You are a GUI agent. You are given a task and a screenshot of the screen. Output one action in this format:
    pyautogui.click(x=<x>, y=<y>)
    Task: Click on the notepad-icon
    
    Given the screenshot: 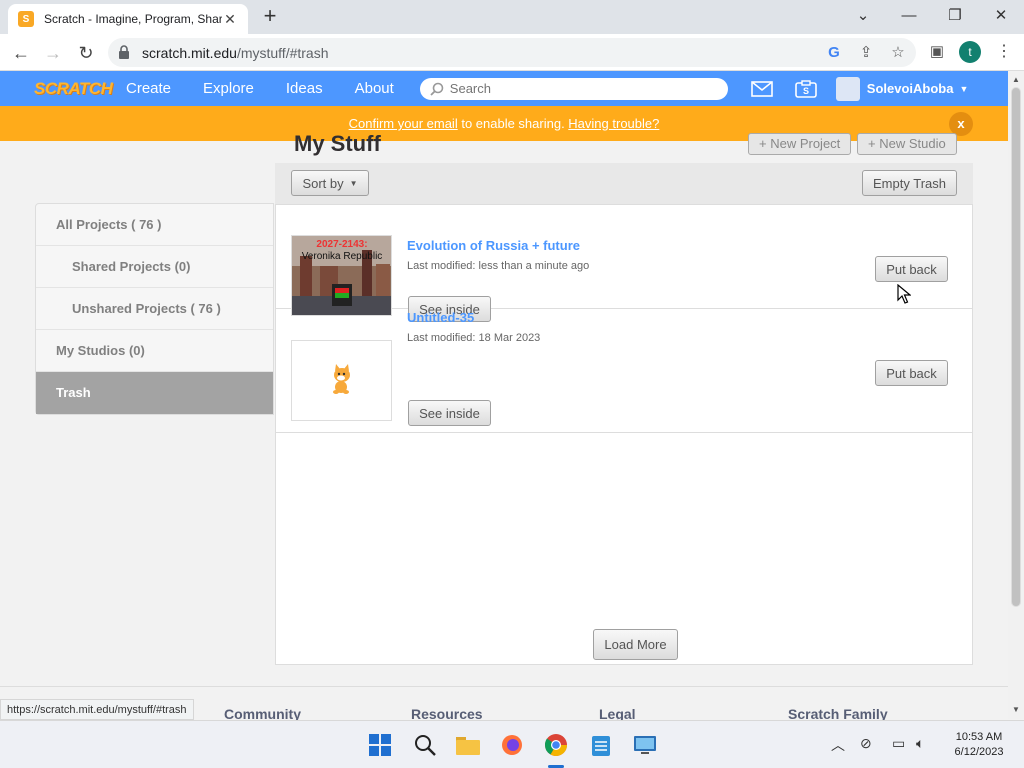 What is the action you would take?
    pyautogui.click(x=601, y=745)
    